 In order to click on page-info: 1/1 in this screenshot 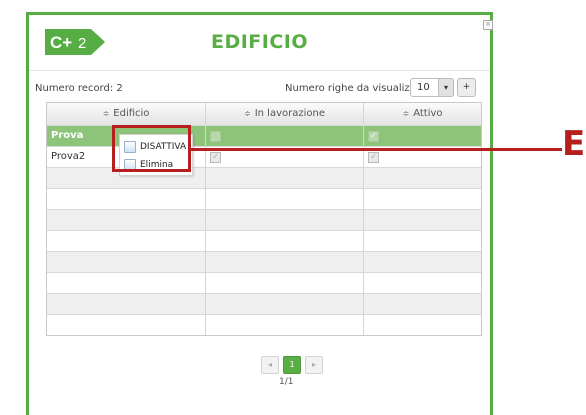, I will do `click(286, 382)`.